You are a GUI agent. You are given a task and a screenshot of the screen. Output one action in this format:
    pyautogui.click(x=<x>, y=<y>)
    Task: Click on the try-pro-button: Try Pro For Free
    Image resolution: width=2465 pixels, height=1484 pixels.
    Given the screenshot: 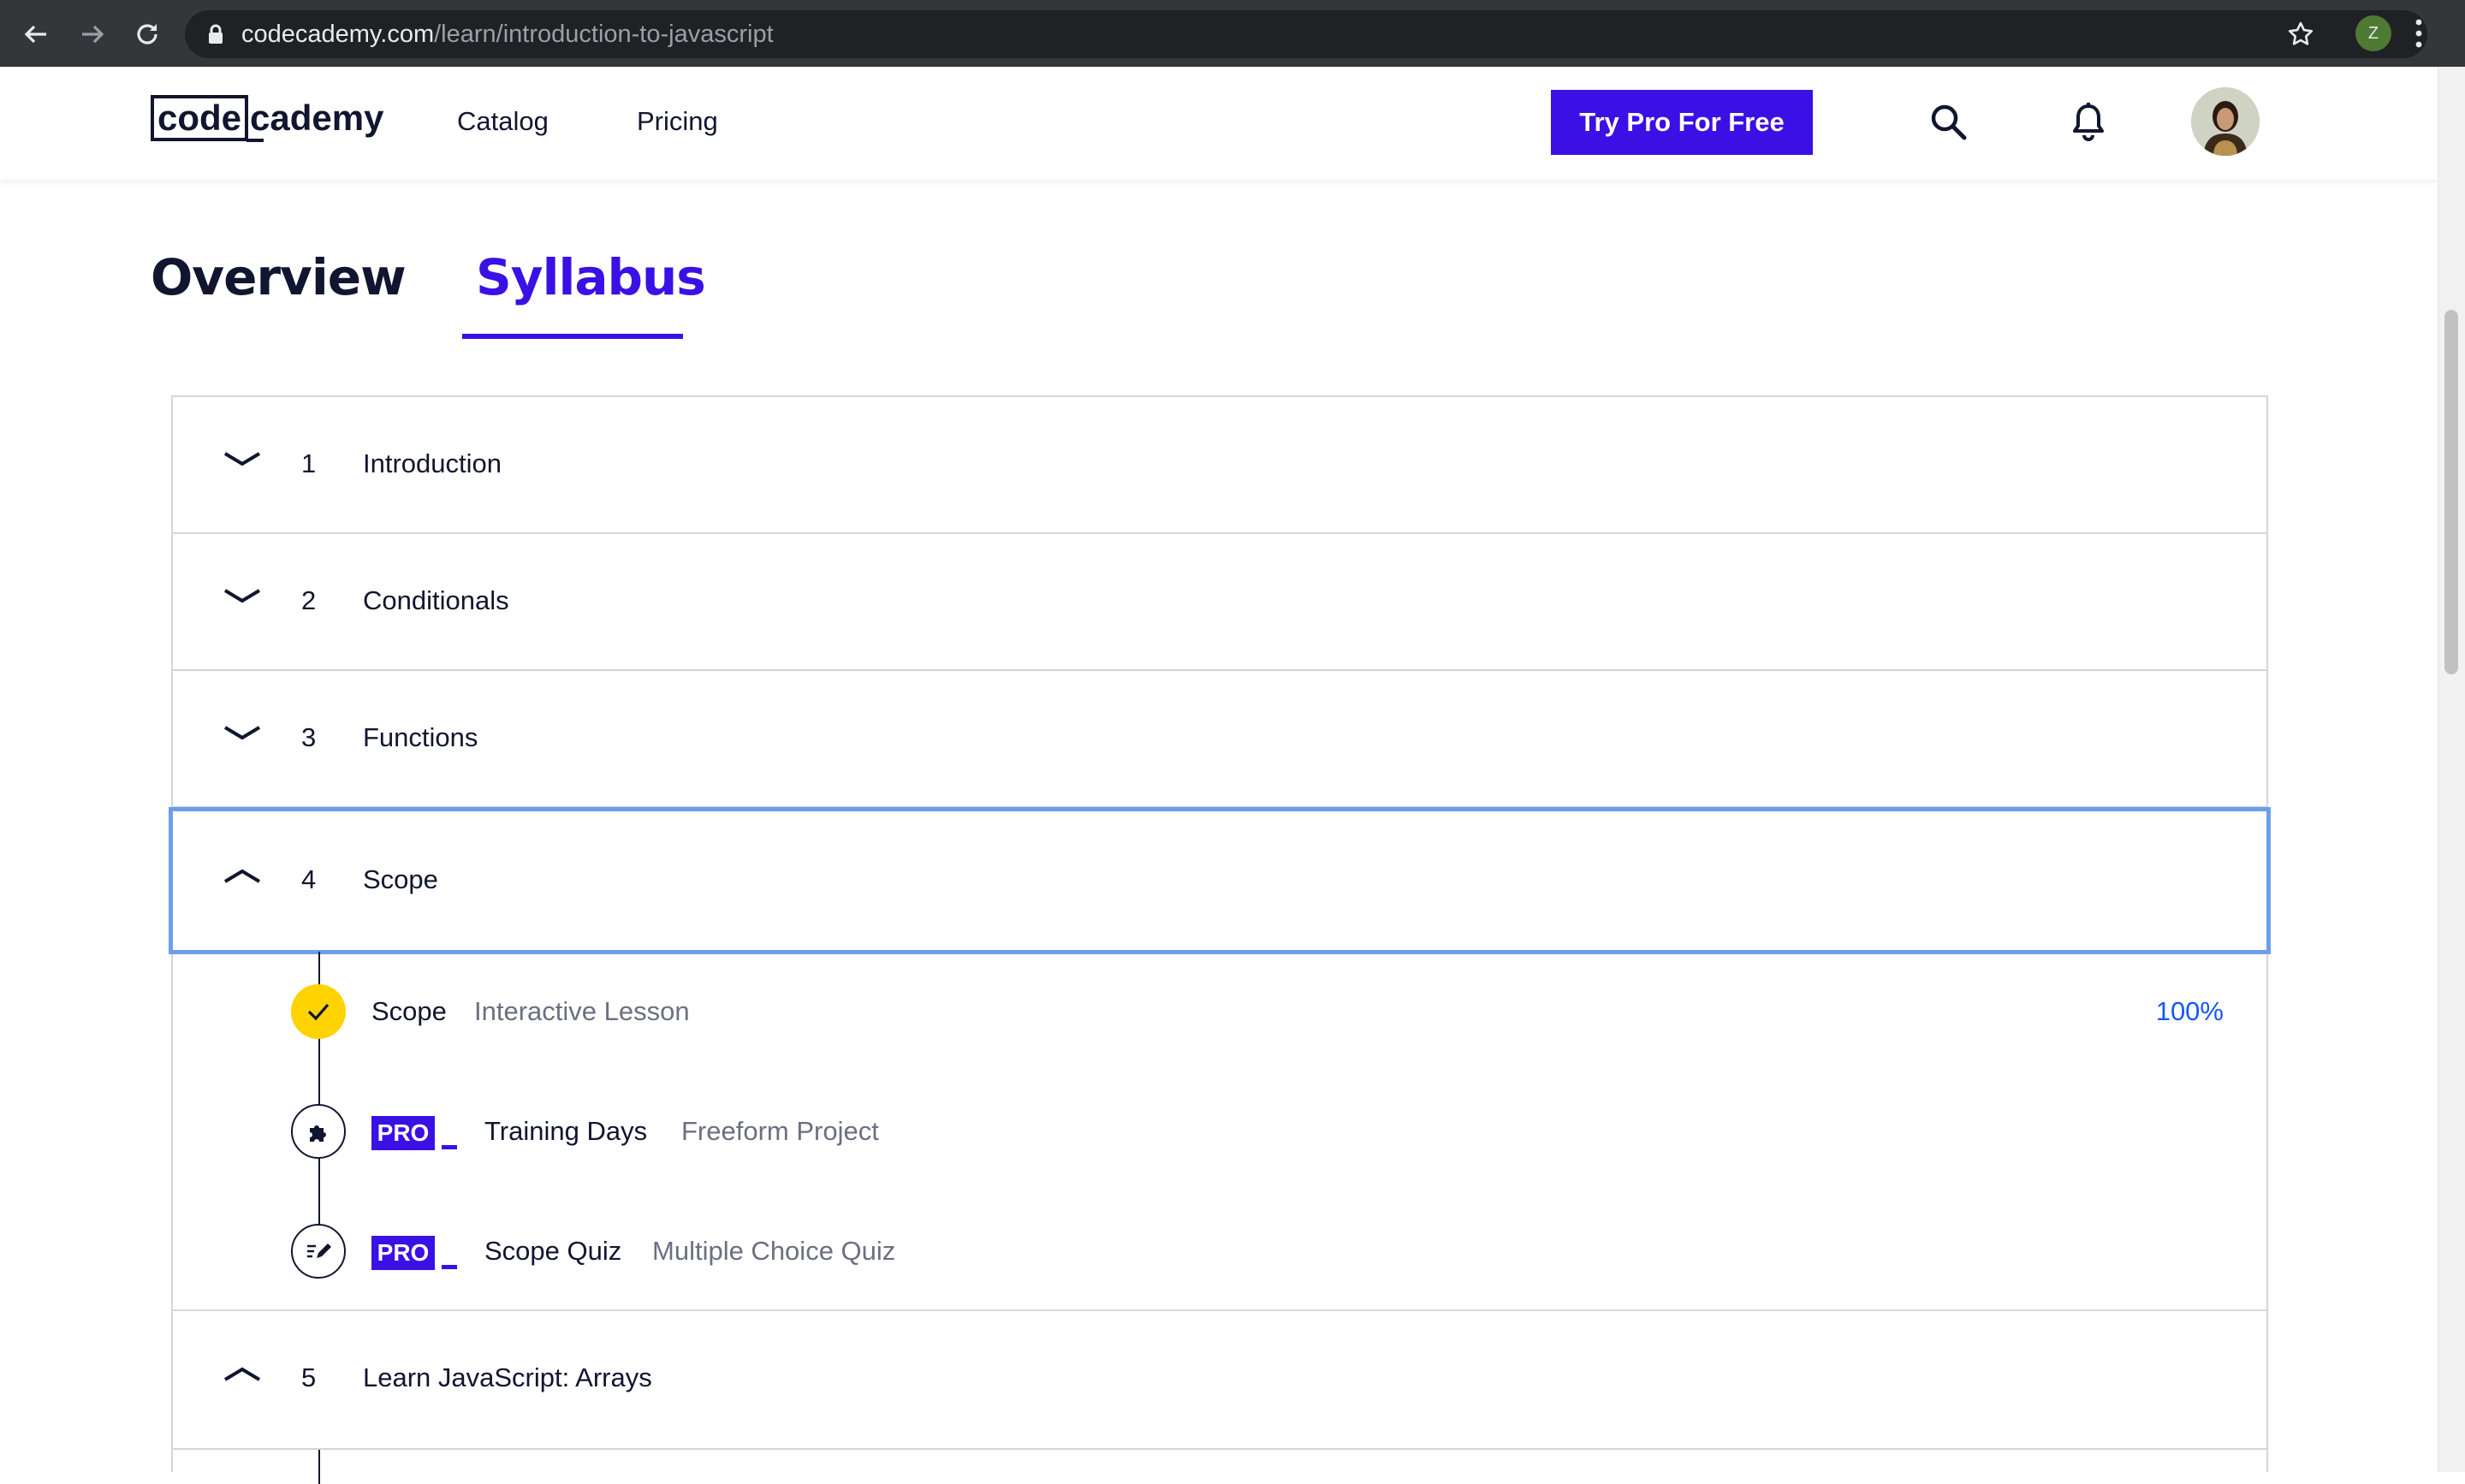 What is the action you would take?
    pyautogui.click(x=1682, y=123)
    